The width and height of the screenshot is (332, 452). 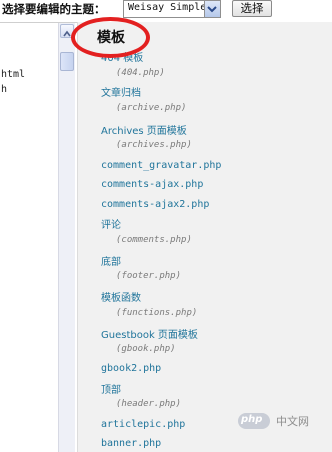 I want to click on dropdown-arrow-button, so click(x=212, y=9).